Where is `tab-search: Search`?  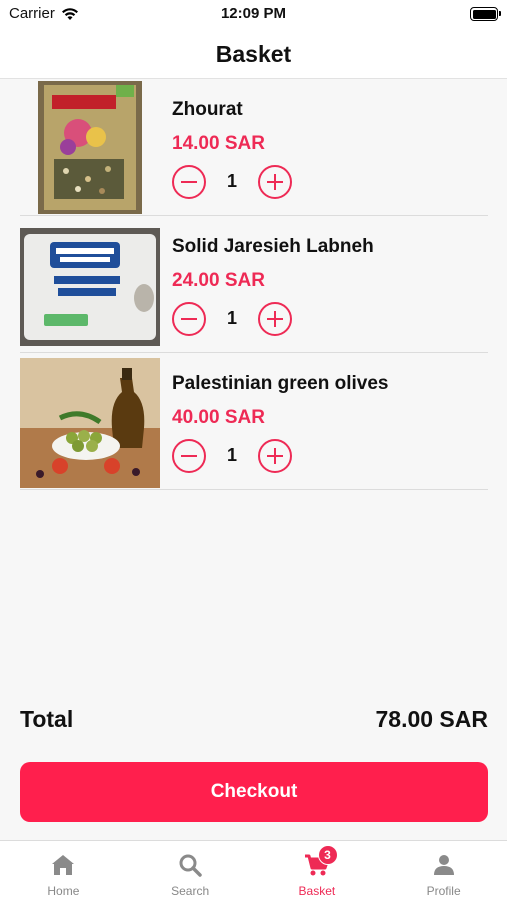 tab-search: Search is located at coordinates (190, 870).